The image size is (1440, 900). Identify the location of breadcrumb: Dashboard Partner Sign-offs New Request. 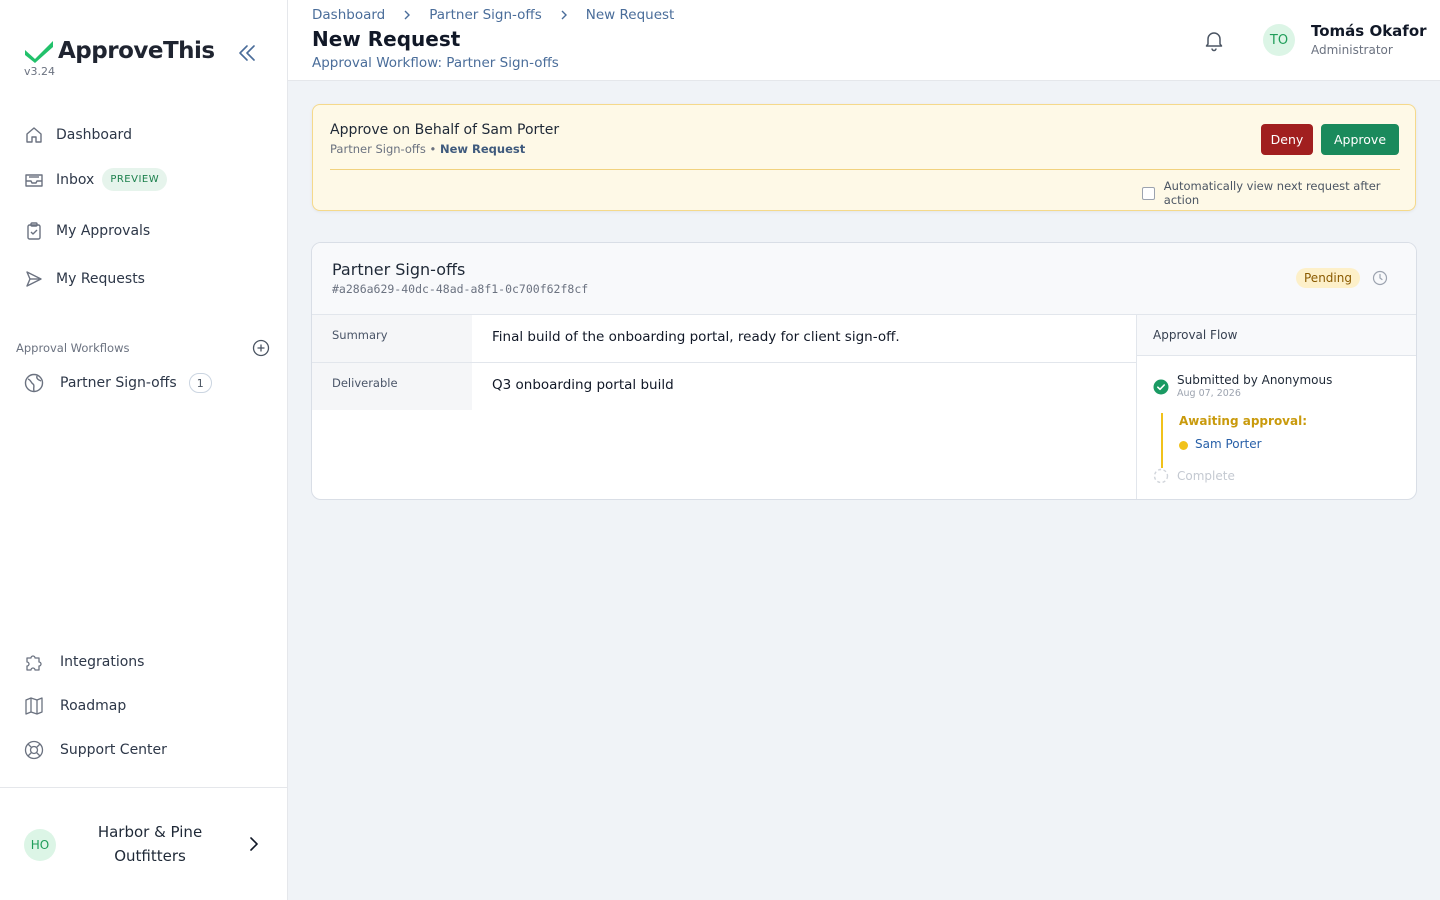
(493, 15).